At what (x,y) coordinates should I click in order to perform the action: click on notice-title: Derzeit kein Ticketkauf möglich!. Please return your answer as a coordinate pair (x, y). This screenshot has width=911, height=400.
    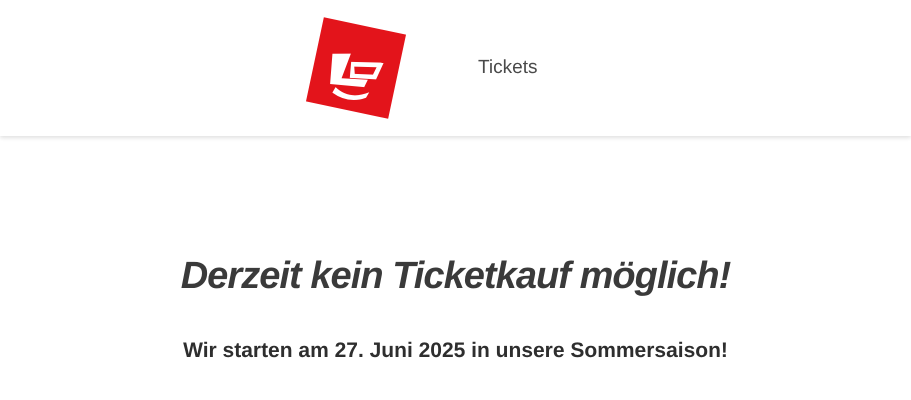
    Looking at the image, I should click on (455, 276).